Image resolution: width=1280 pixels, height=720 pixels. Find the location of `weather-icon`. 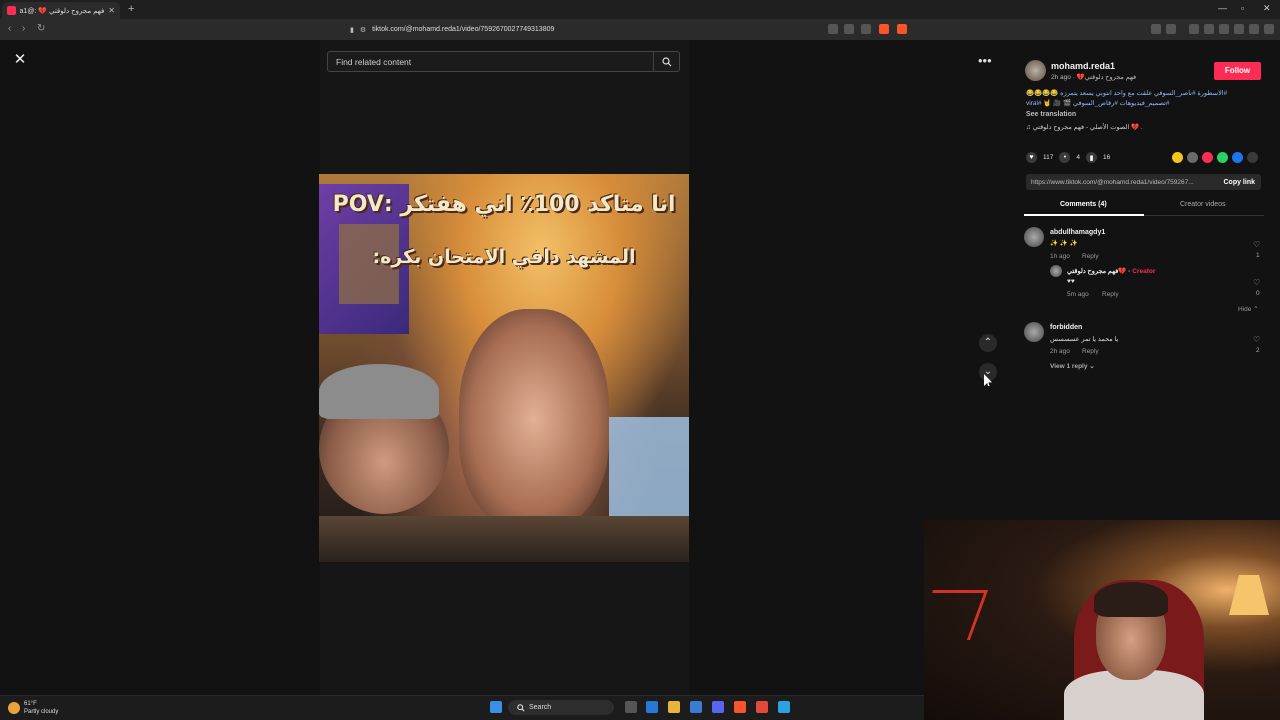

weather-icon is located at coordinates (14, 708).